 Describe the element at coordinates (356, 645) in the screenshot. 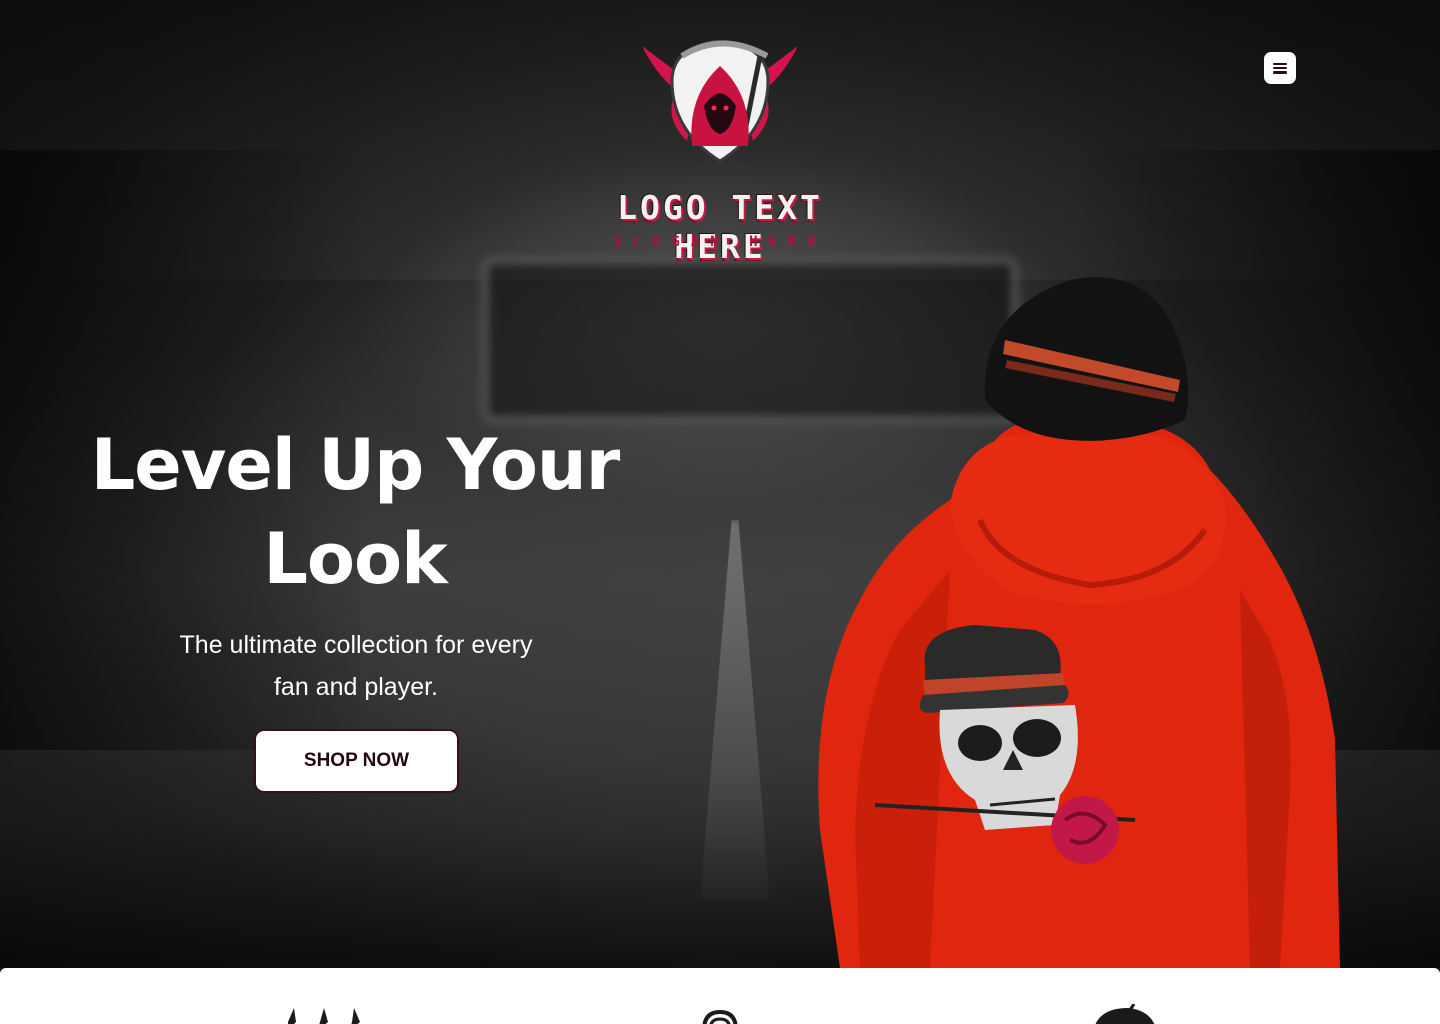

I see `hero-subheadline-line1: The ultimate collection for every` at that location.